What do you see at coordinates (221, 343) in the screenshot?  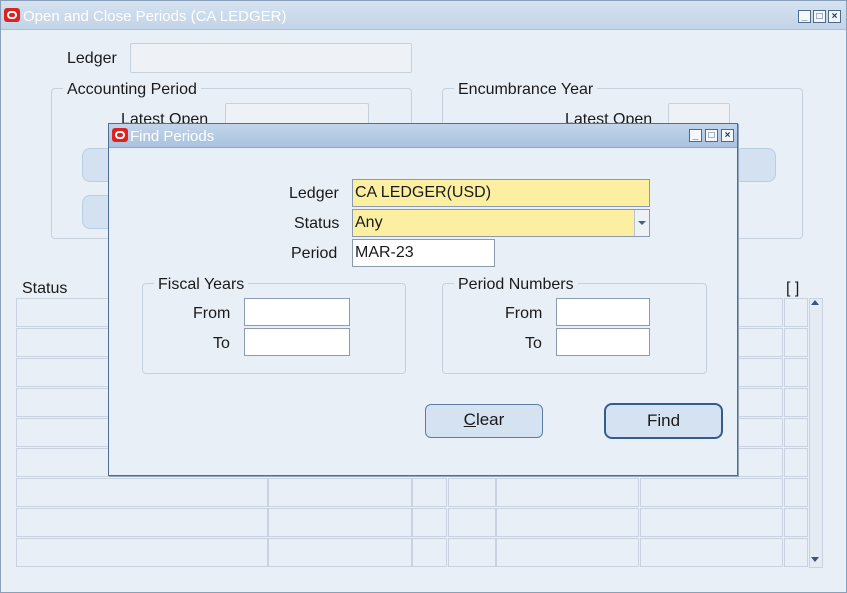 I see `fy-to-label: To` at bounding box center [221, 343].